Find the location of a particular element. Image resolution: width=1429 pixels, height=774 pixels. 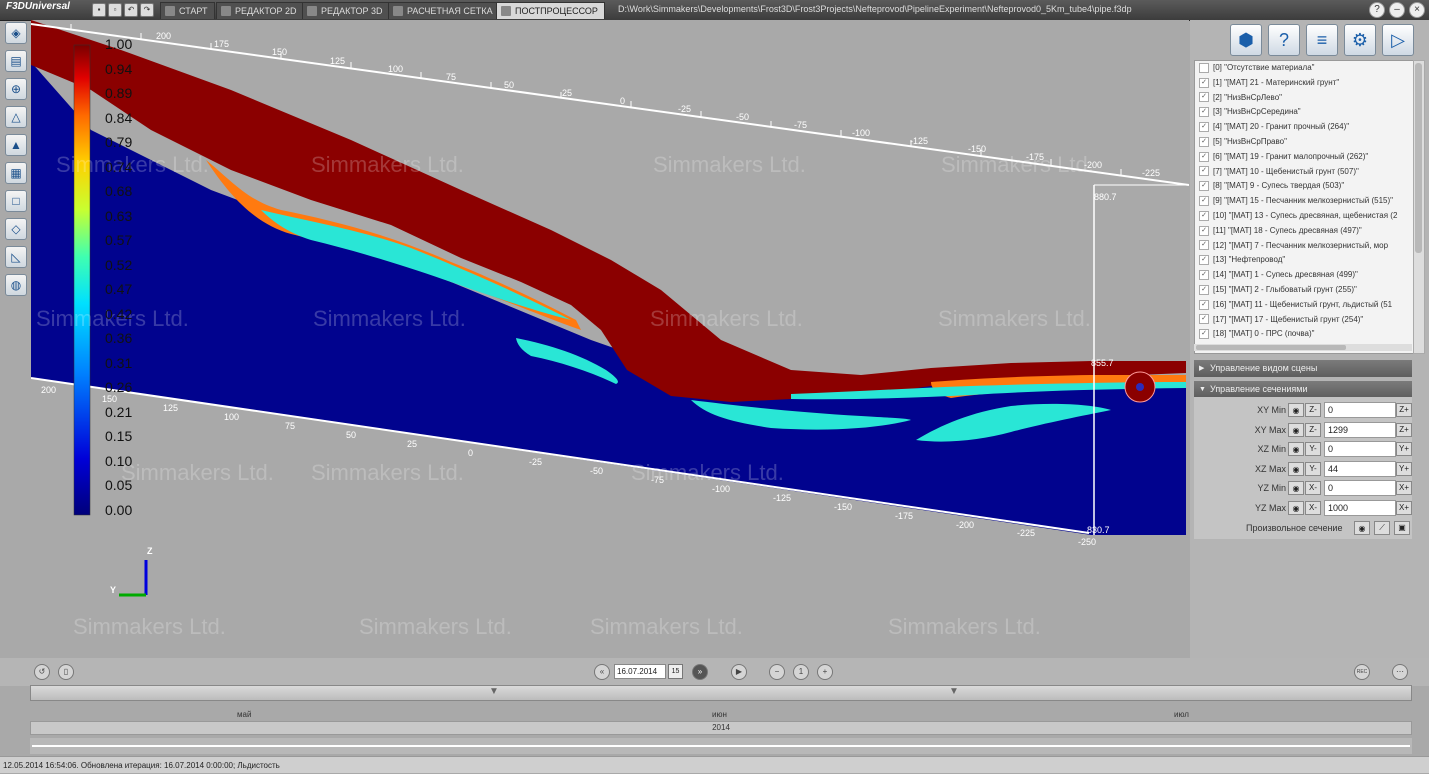

fast-forward-icon: » is located at coordinates (700, 672).